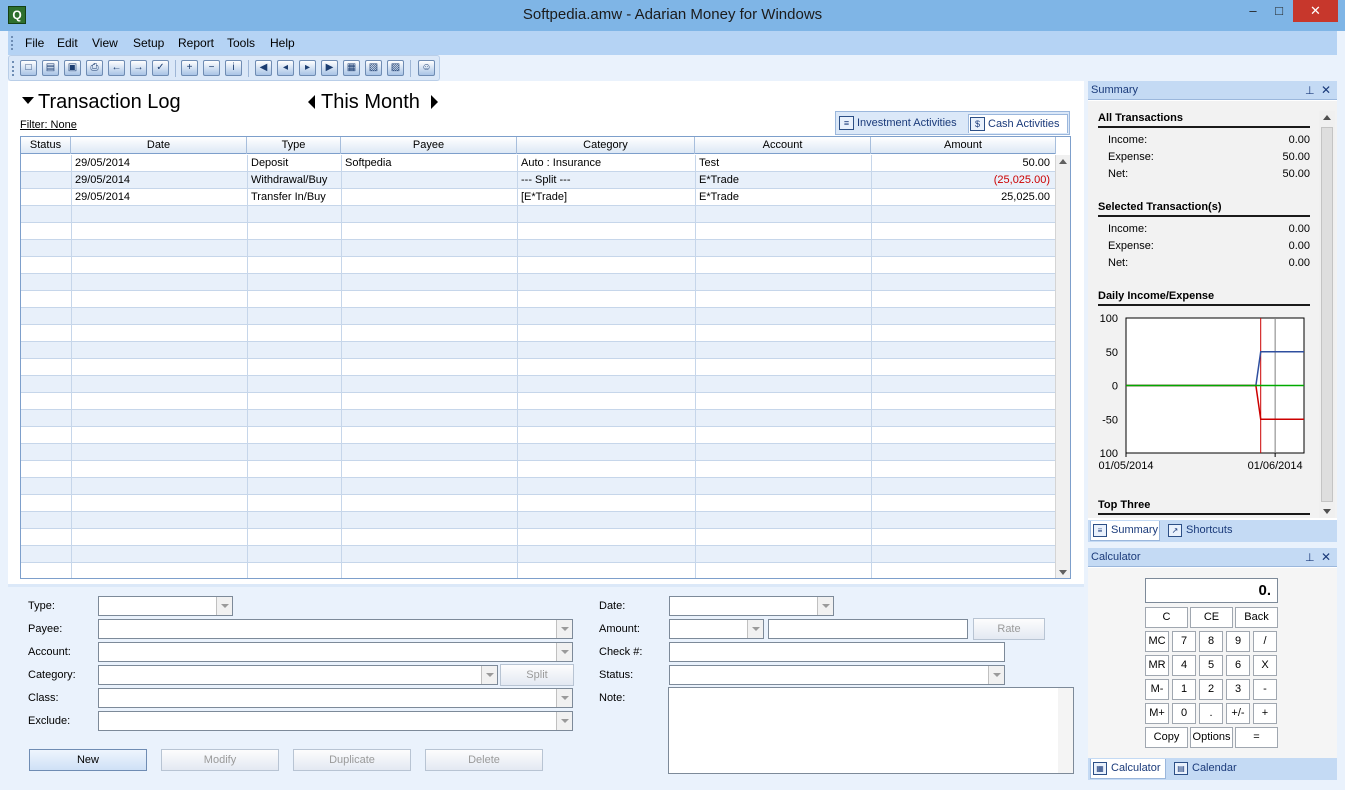  I want to click on calc-key-minus: -, so click(1265, 689).